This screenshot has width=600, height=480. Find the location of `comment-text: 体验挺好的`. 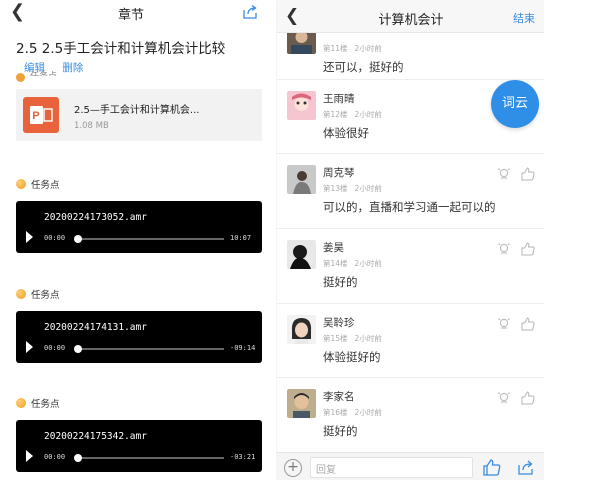

comment-text: 体验挺好的 is located at coordinates (352, 357).